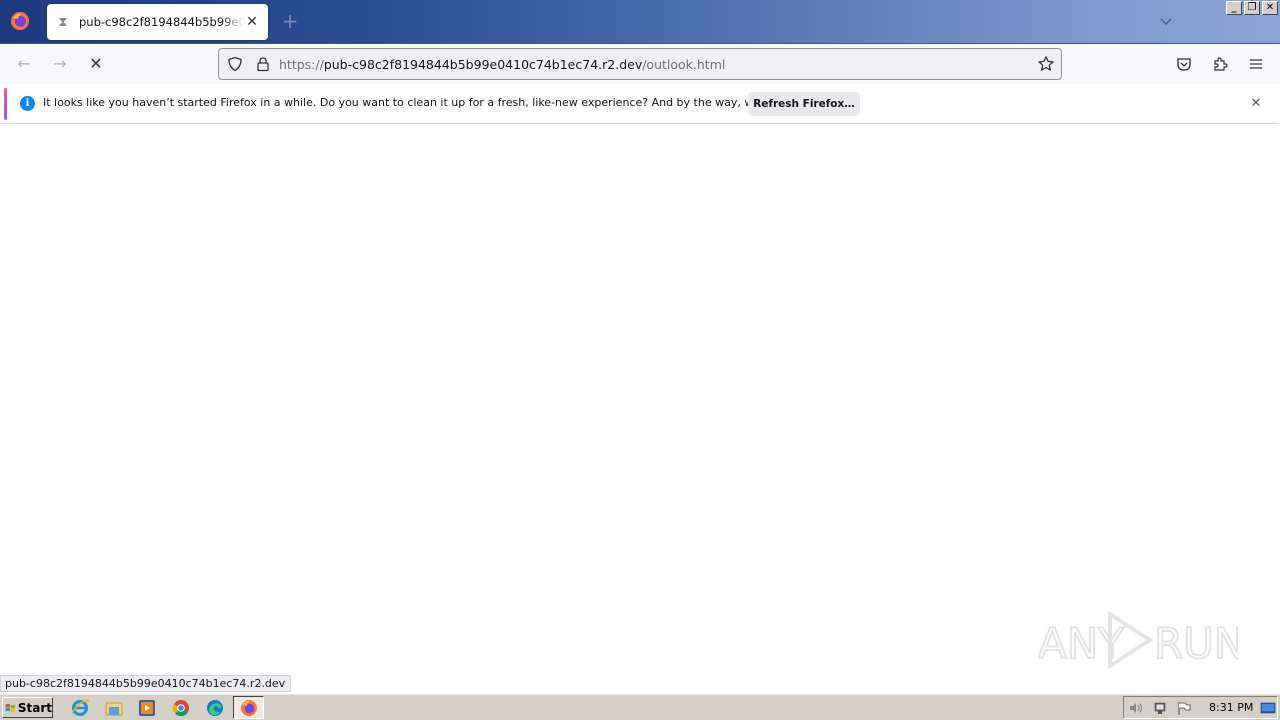  Describe the element at coordinates (181, 708) in the screenshot. I see `chrome-icon` at that location.